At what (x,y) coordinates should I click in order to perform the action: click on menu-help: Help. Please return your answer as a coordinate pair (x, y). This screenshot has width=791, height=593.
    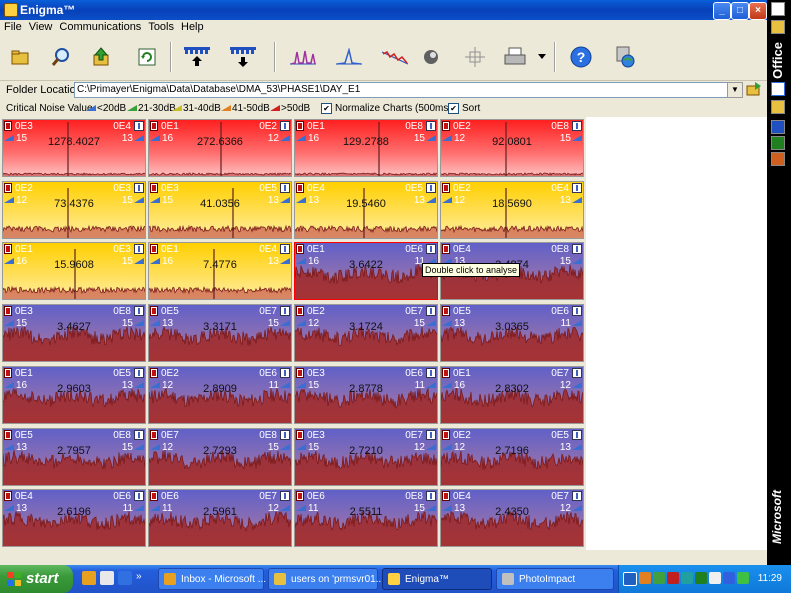
    Looking at the image, I should click on (192, 26).